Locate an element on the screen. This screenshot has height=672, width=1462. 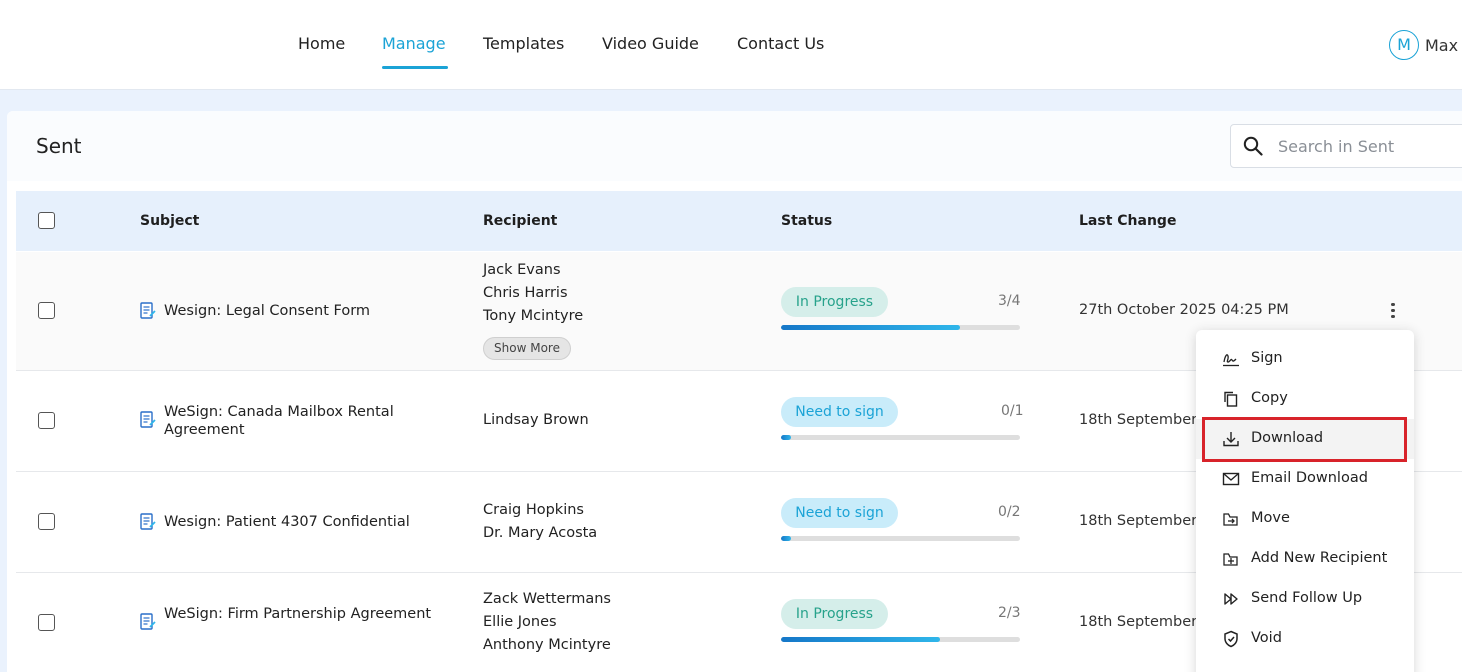
nav-manage: Manage is located at coordinates (414, 43).